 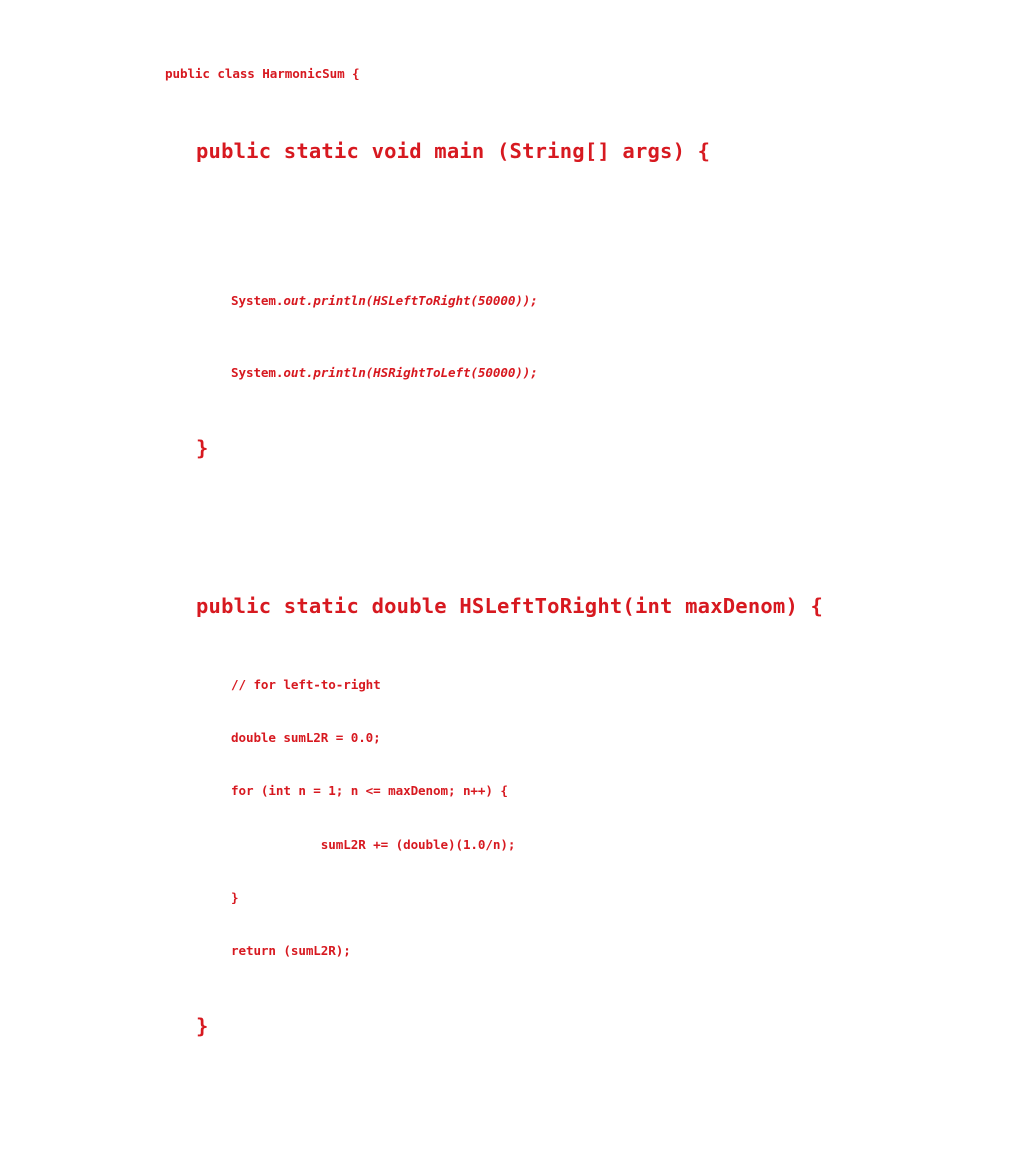 I want to click on code-line-main-close-brace: }, so click(x=202, y=448).